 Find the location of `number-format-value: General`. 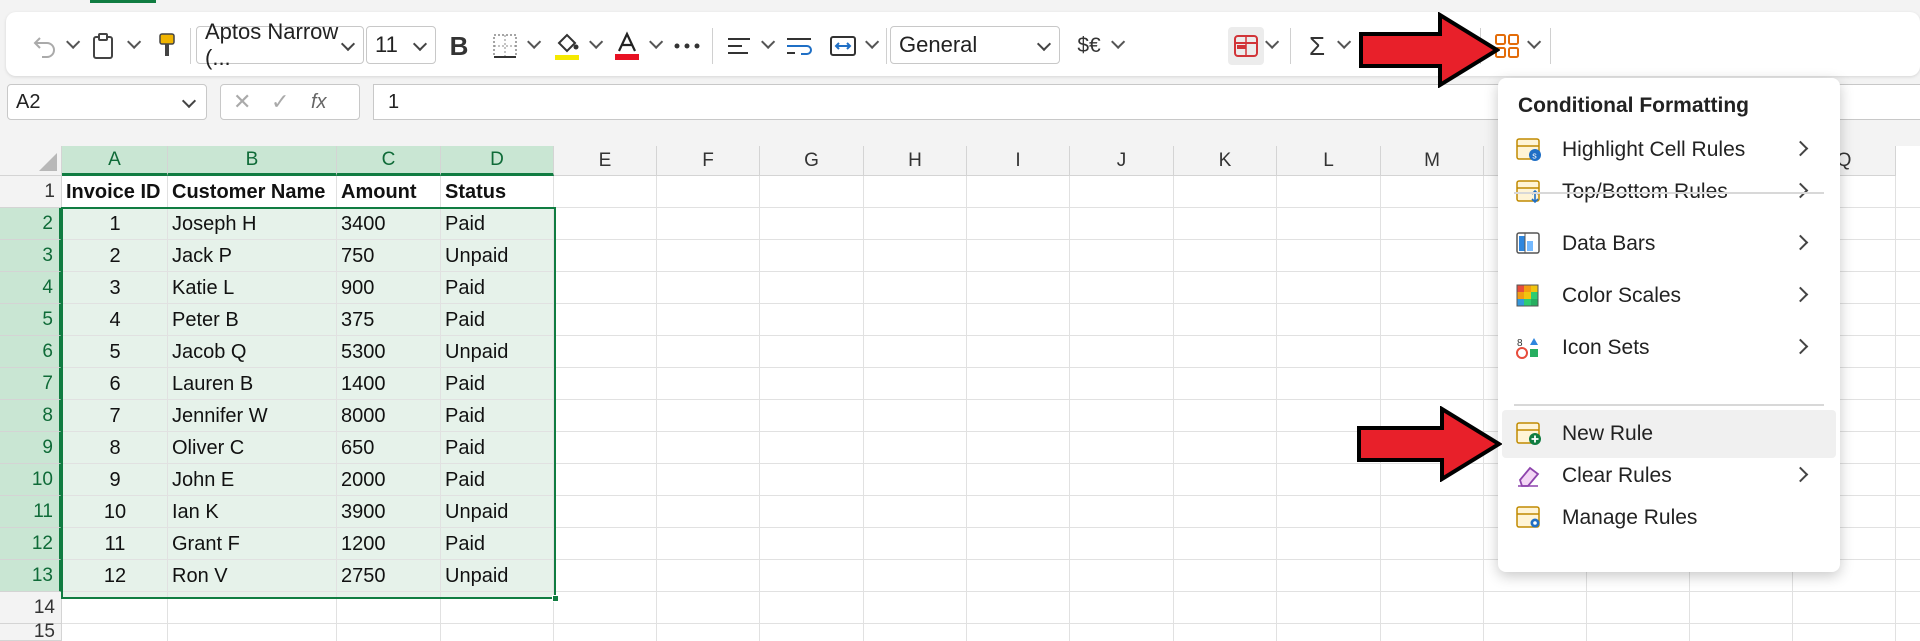

number-format-value: General is located at coordinates (938, 44).